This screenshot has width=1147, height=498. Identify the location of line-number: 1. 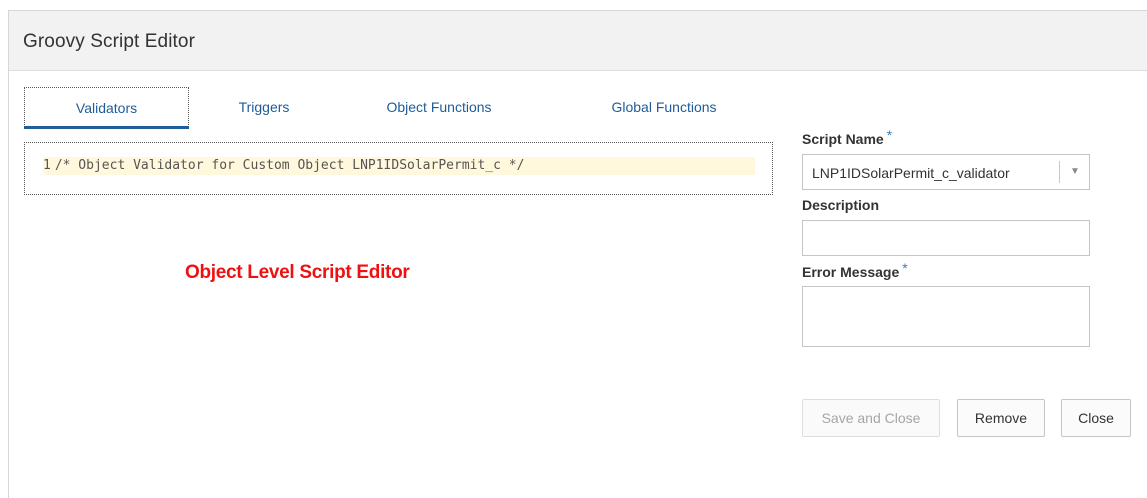
(47, 165).